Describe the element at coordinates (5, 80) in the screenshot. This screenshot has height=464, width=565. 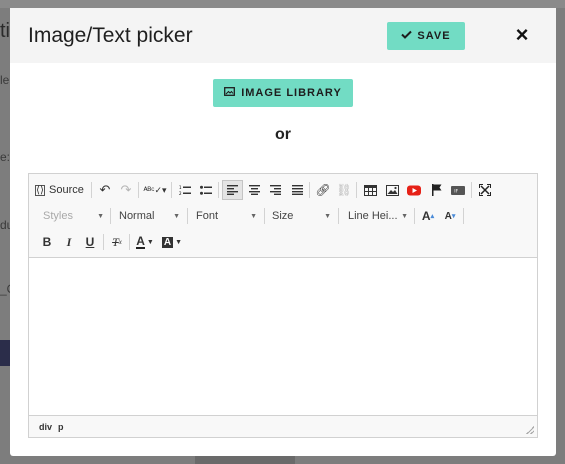
I see `backdrop-text: le` at that location.